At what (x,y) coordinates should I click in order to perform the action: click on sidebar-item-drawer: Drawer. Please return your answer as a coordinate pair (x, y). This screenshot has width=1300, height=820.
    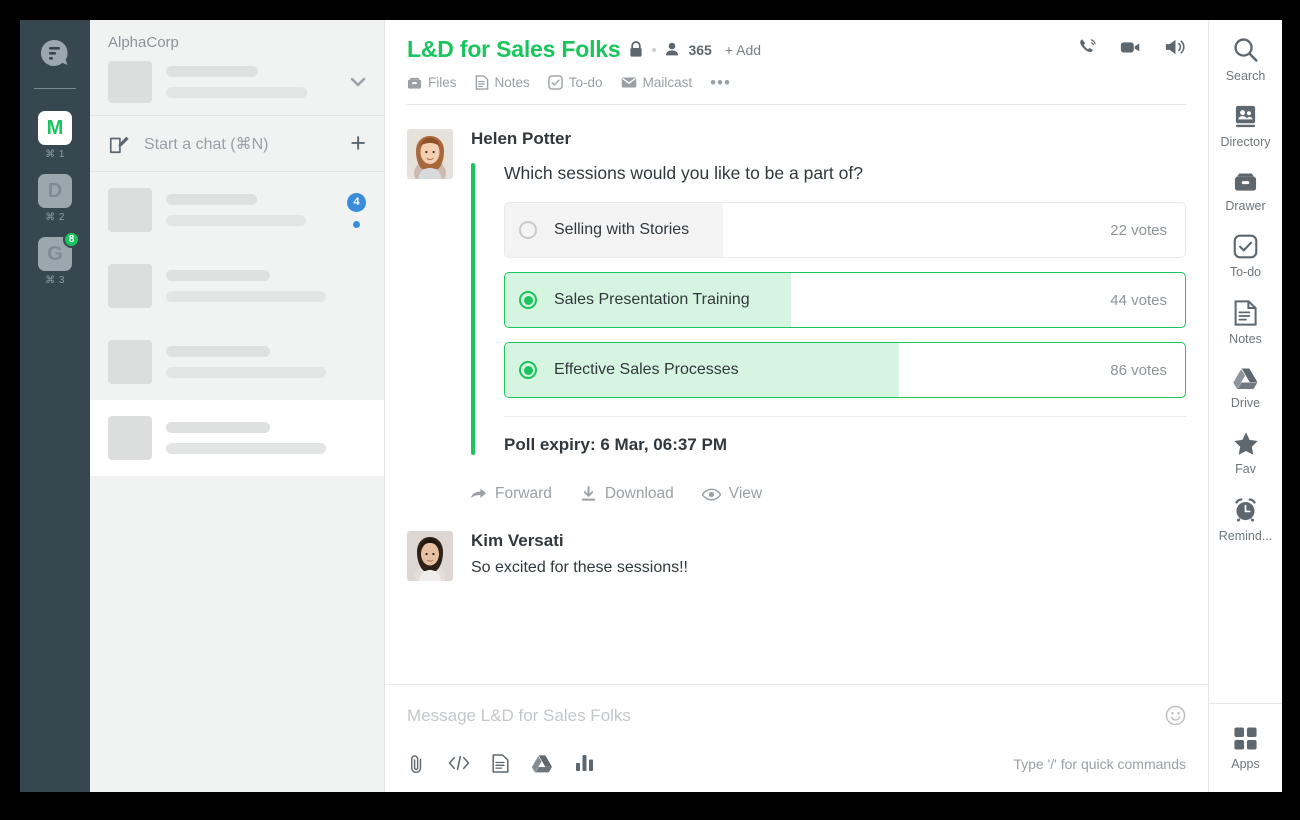
    Looking at the image, I should click on (1245, 191).